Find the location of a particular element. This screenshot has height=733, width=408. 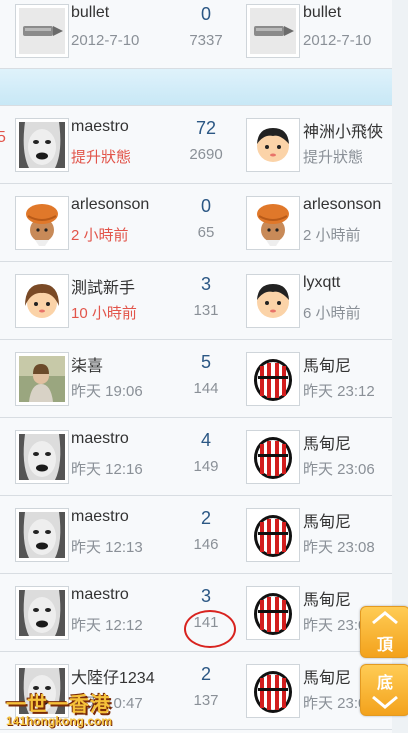

last-post-time: 昨天 23:06 is located at coordinates (339, 469).